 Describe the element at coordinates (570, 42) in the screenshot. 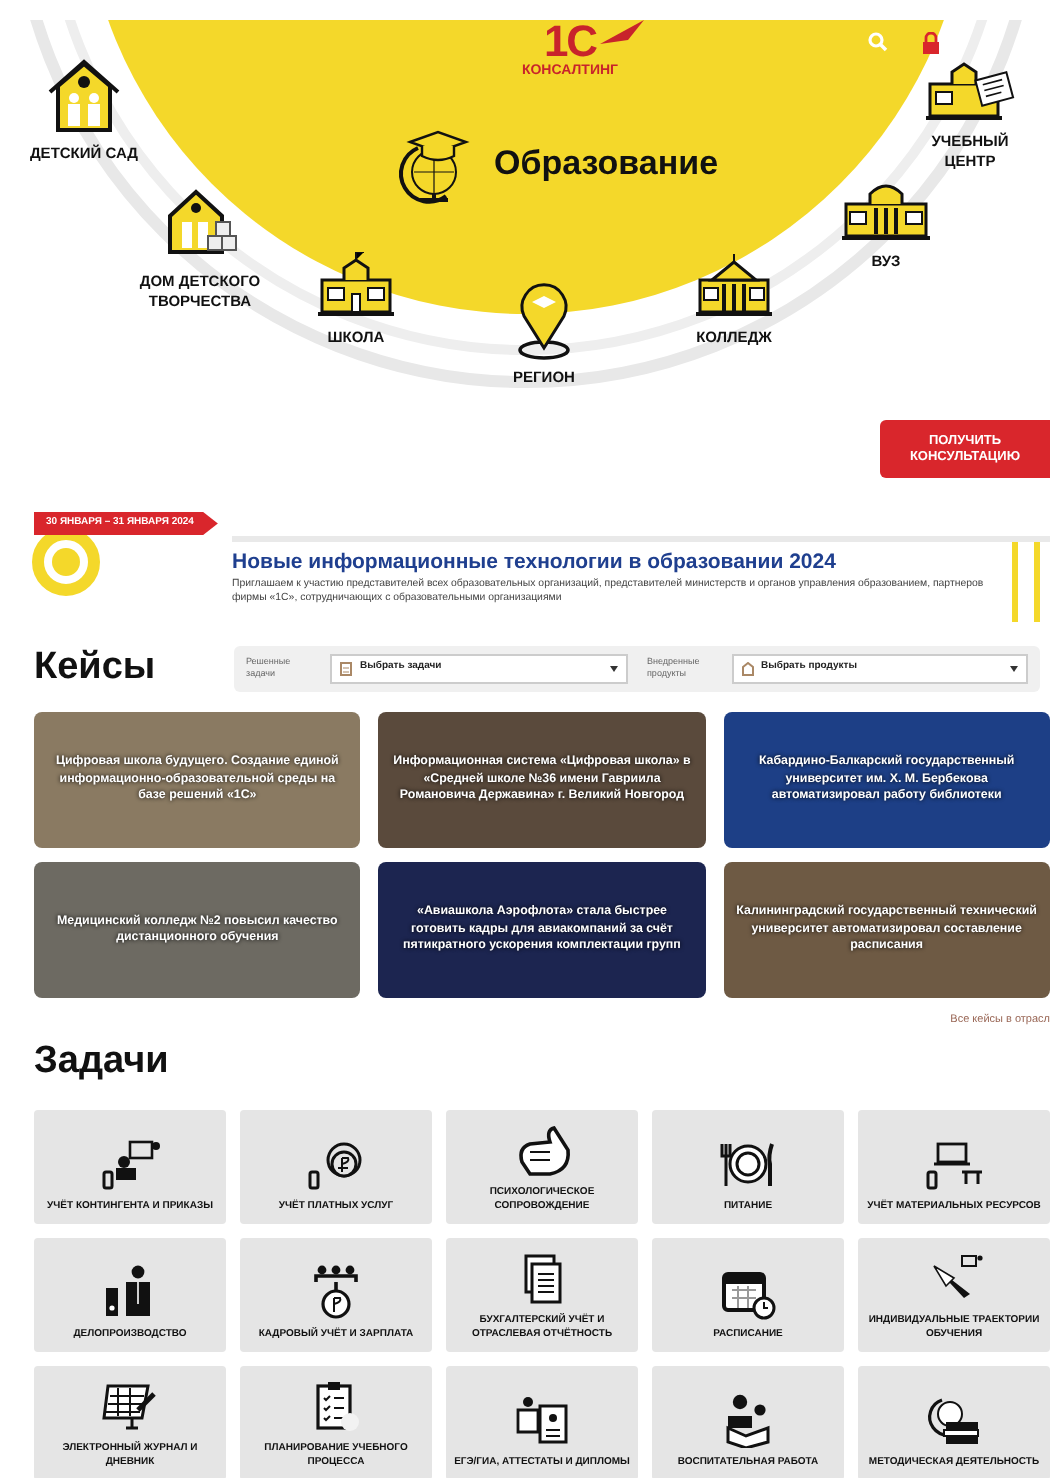

I see `logo-mark: 1С` at that location.